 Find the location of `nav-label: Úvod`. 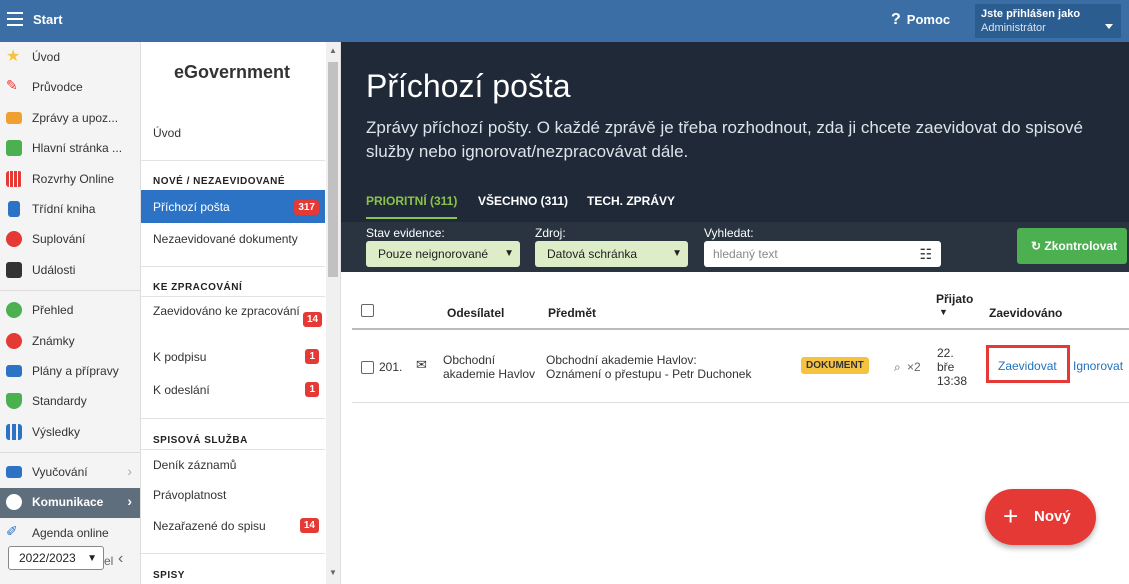

nav-label: Úvod is located at coordinates (46, 57).